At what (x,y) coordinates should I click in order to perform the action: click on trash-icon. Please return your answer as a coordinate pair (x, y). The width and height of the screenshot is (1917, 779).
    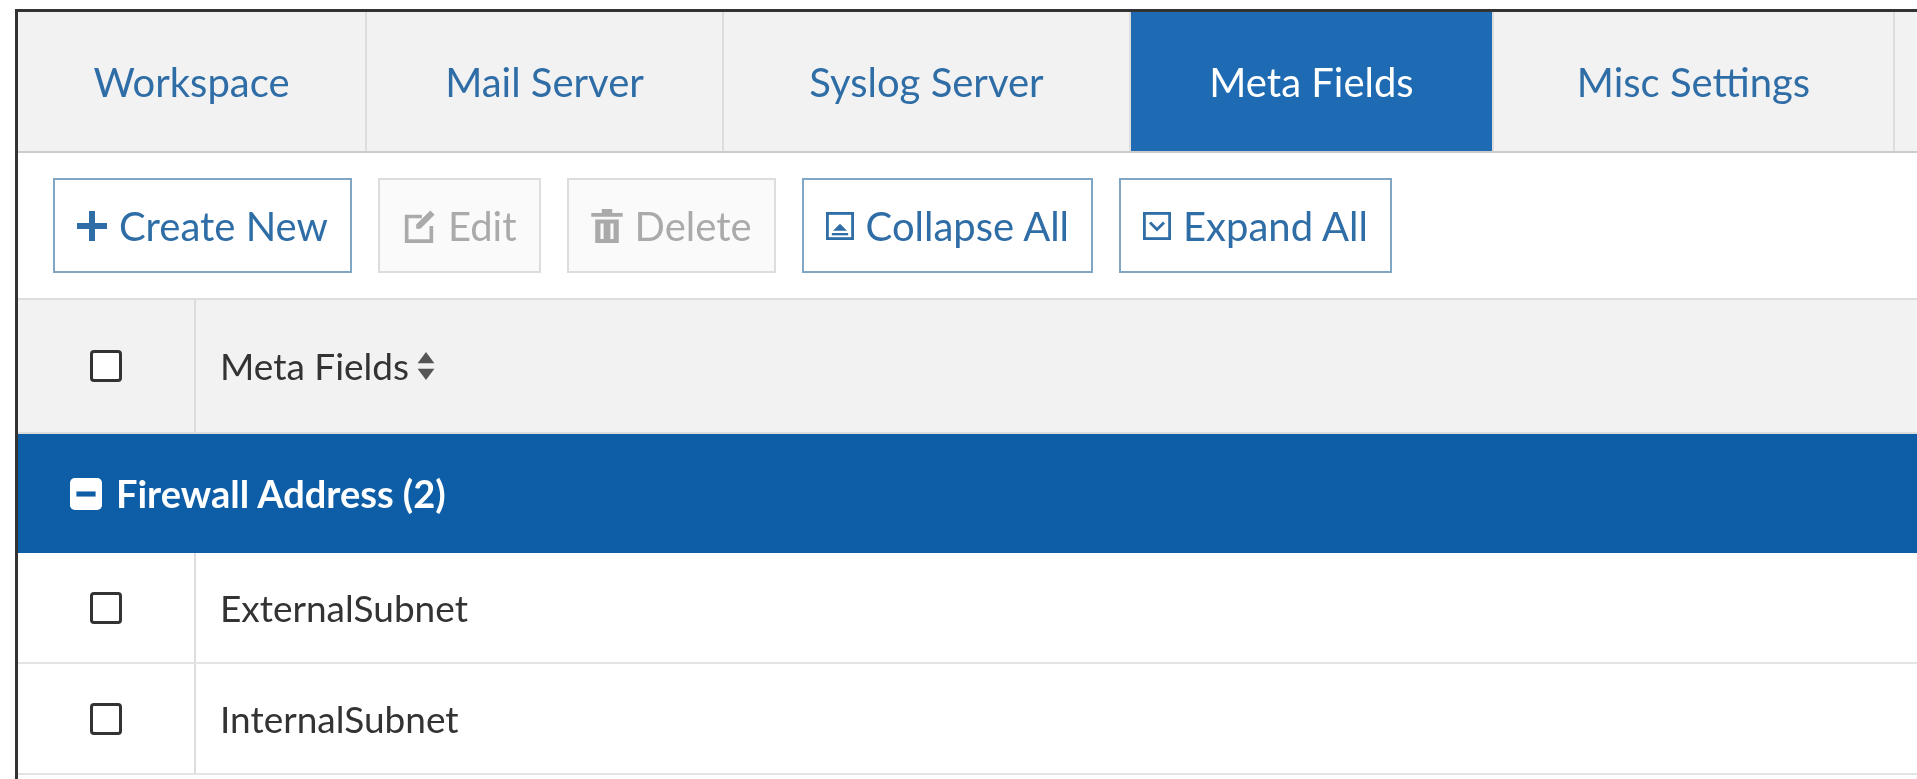
    Looking at the image, I should click on (606, 225).